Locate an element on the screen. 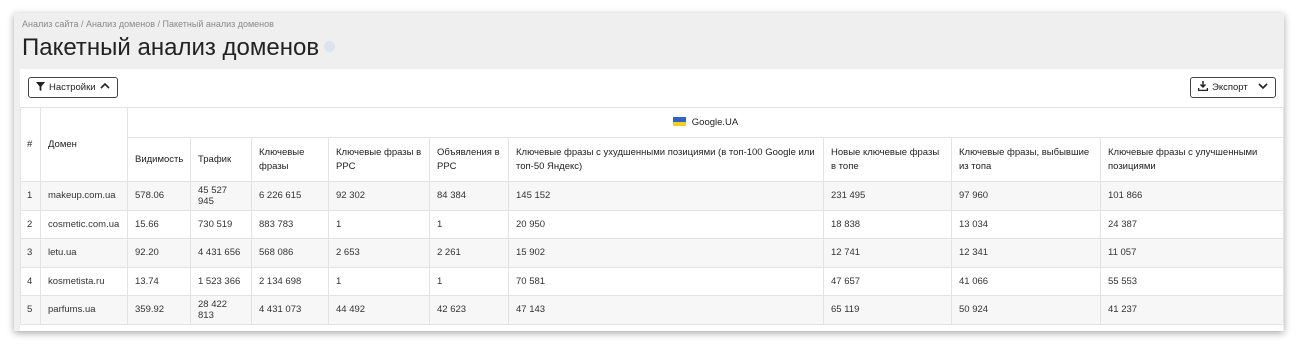  table-cell: 578.06 is located at coordinates (159, 196).